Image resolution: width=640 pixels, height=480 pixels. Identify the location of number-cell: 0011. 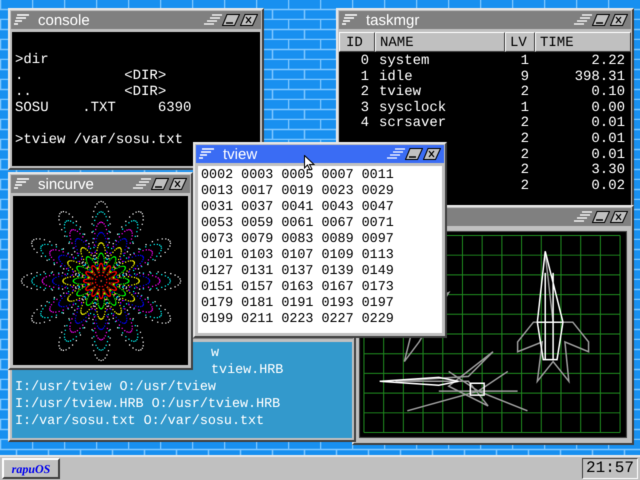
(378, 176).